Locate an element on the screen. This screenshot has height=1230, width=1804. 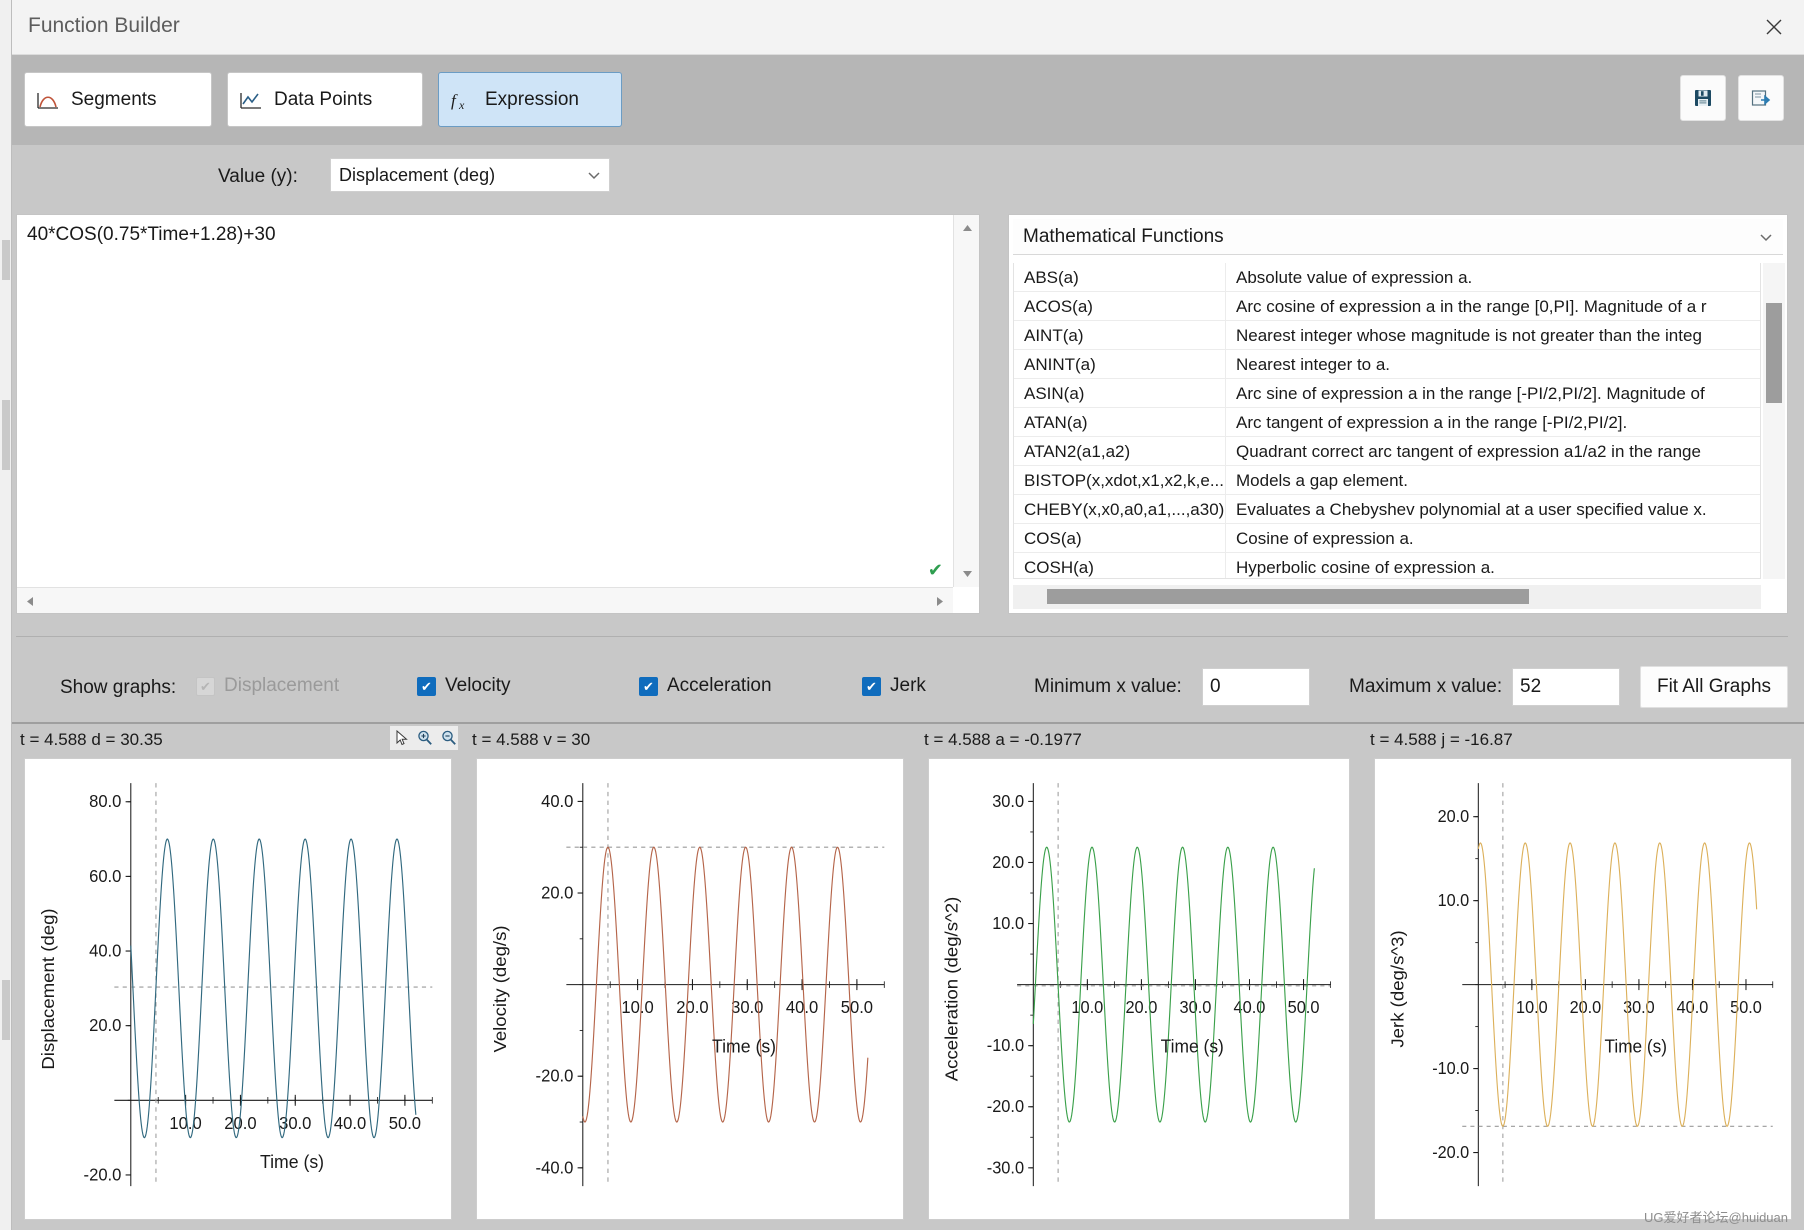
toolbar-icons is located at coordinates (1732, 98).